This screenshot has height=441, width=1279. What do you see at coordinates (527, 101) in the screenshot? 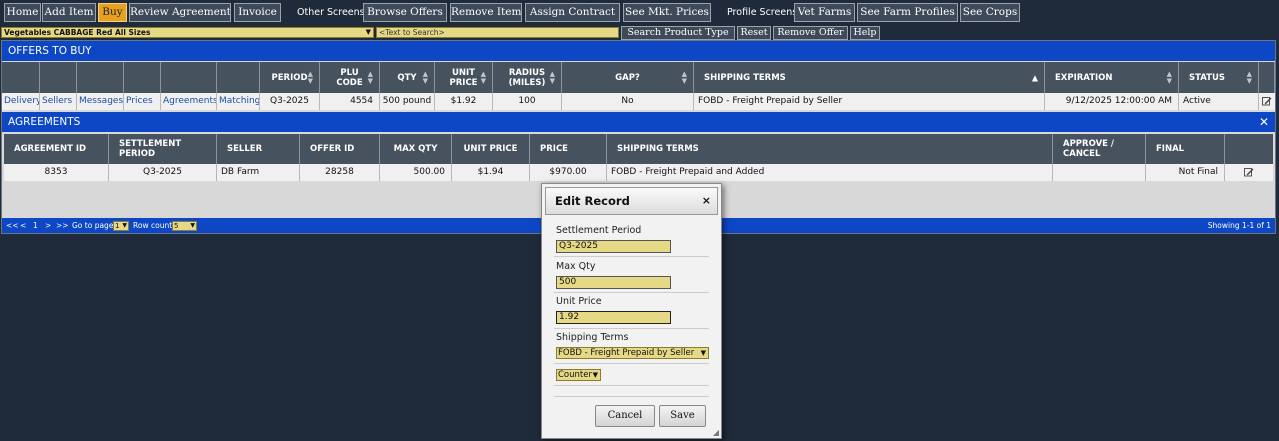
I see `offer-radius: 100` at bounding box center [527, 101].